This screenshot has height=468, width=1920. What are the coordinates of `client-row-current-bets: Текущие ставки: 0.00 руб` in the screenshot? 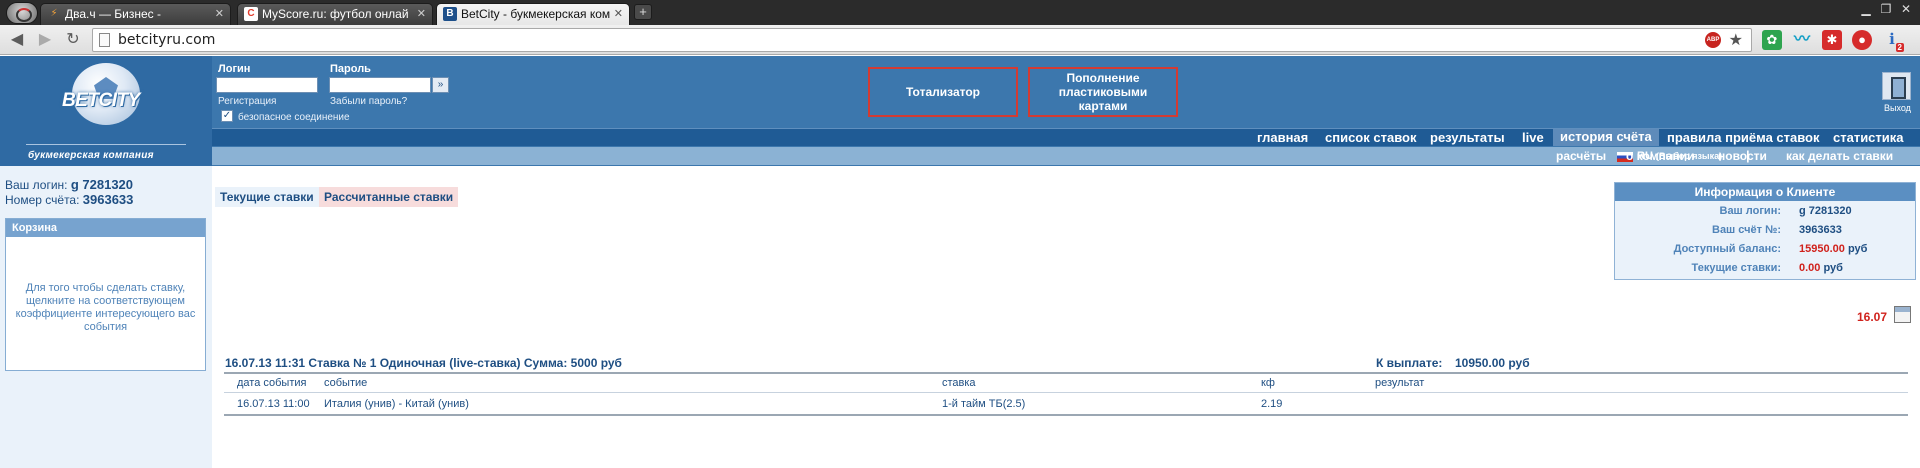 It's located at (1765, 271).